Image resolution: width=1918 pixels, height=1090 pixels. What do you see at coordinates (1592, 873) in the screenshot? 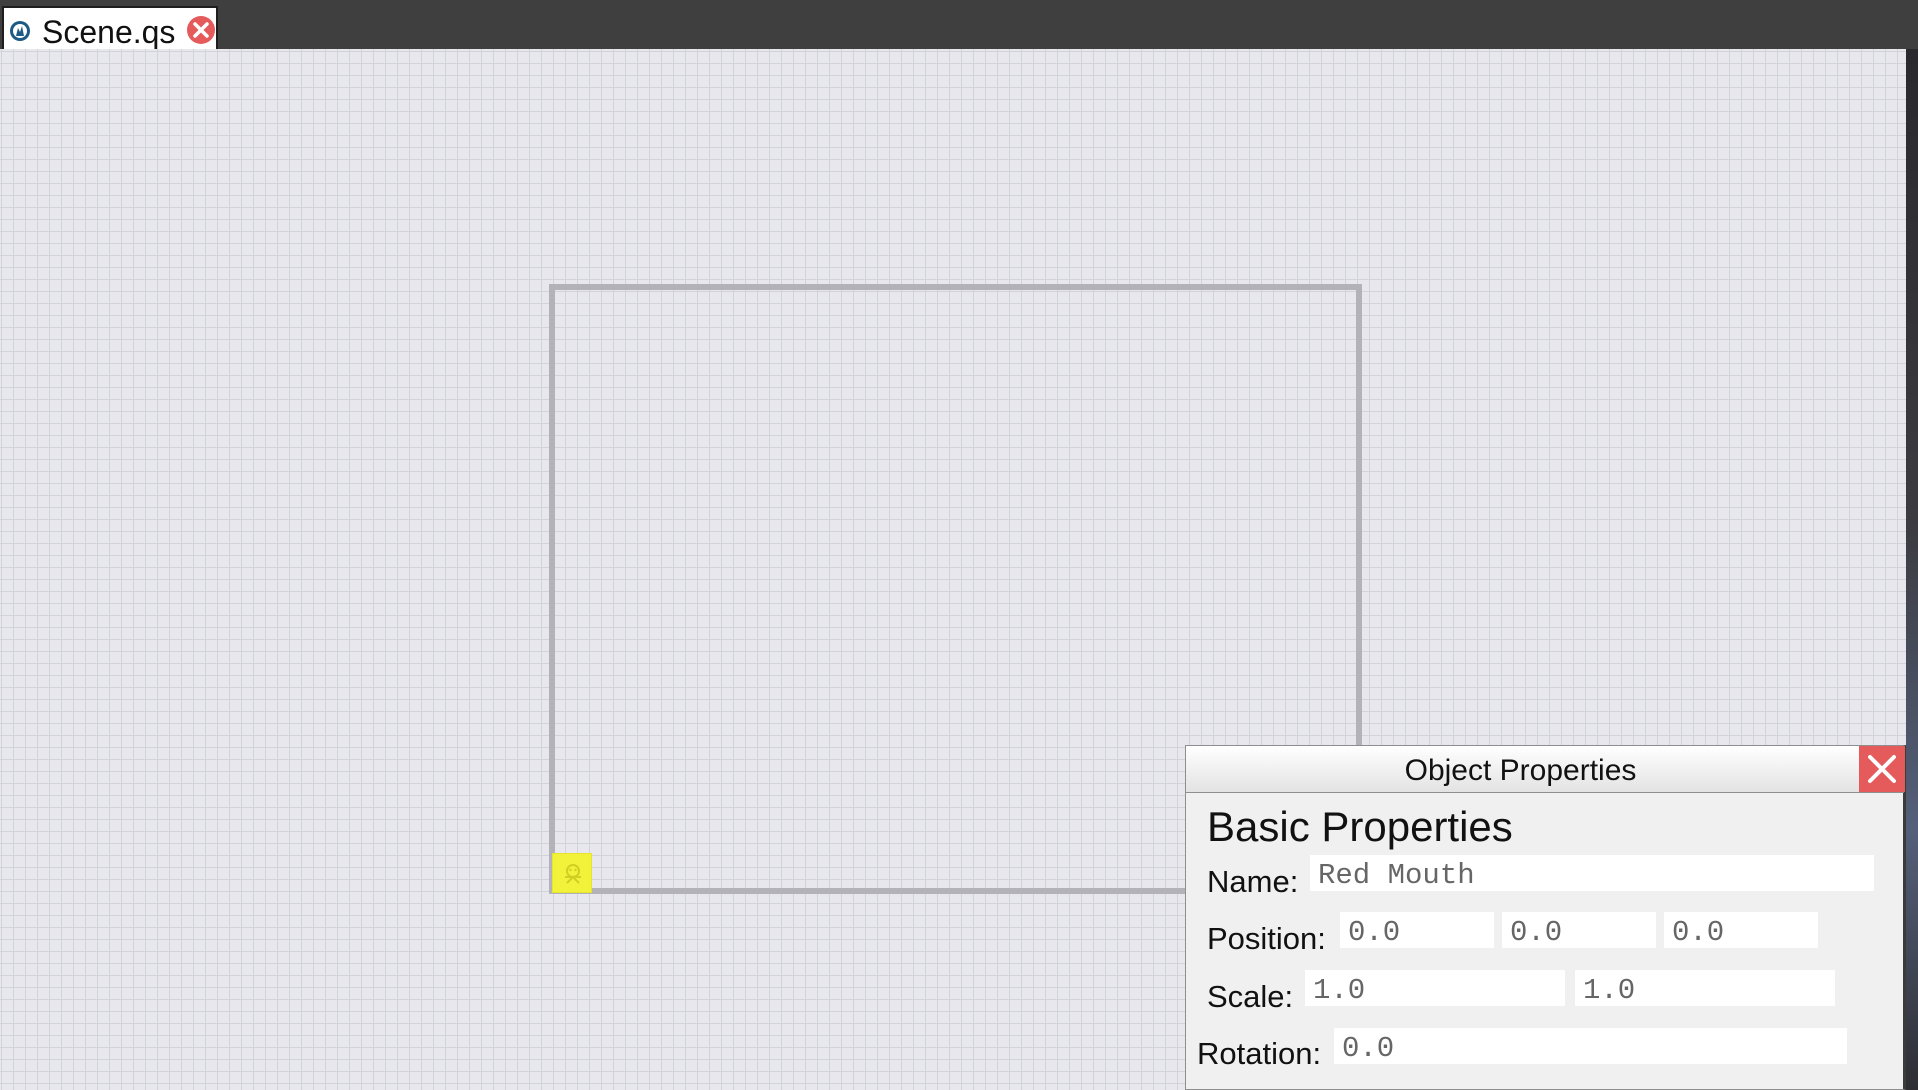
I see `name-field` at bounding box center [1592, 873].